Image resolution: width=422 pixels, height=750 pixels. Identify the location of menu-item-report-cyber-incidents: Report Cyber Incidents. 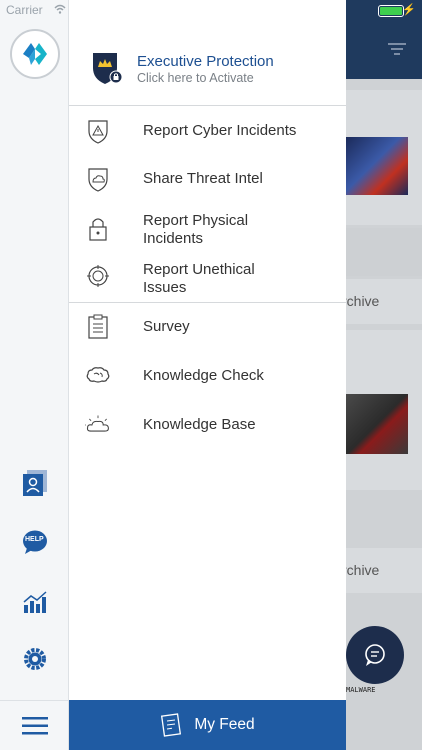
(207, 131).